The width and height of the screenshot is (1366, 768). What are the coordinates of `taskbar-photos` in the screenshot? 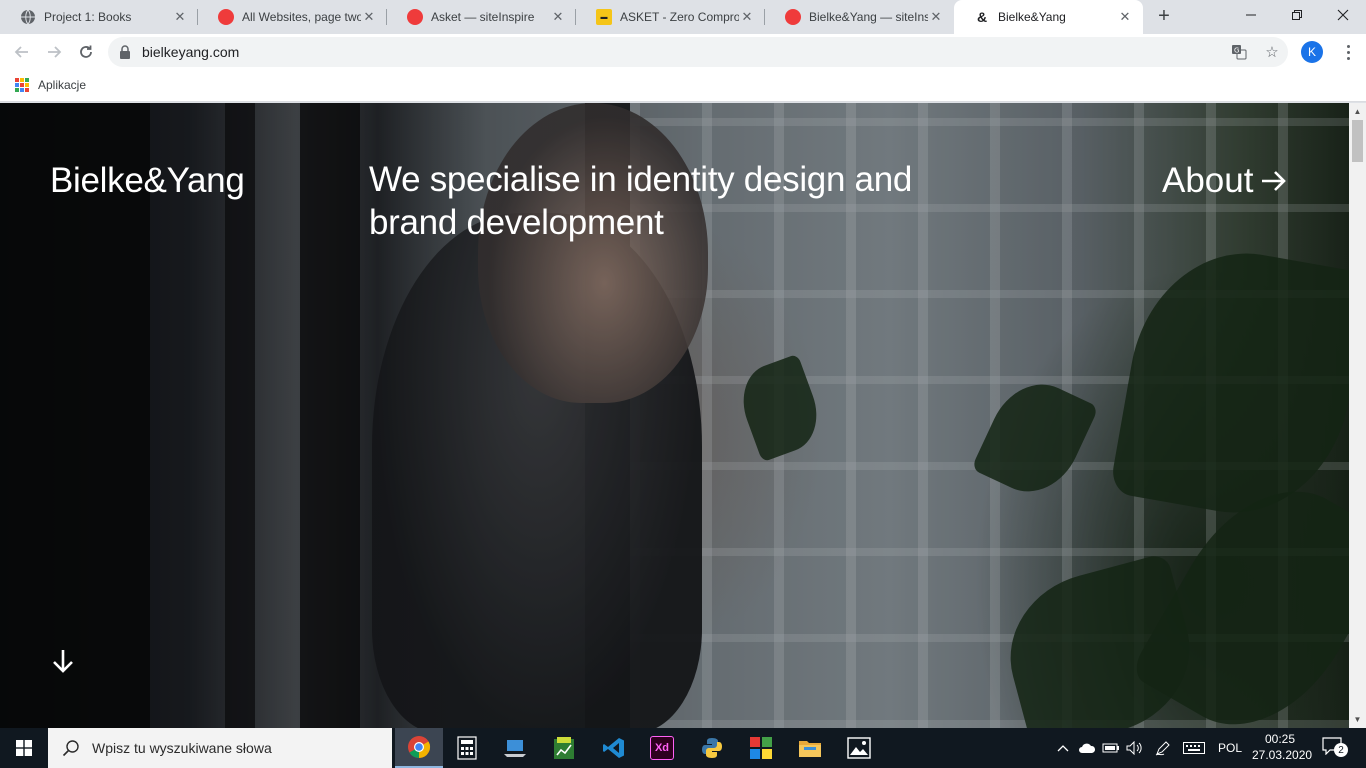 It's located at (859, 748).